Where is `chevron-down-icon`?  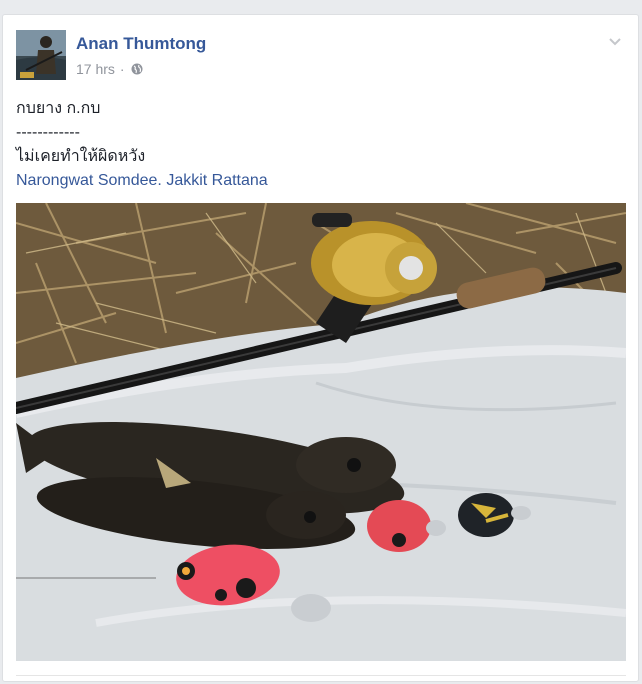
chevron-down-icon is located at coordinates (615, 40).